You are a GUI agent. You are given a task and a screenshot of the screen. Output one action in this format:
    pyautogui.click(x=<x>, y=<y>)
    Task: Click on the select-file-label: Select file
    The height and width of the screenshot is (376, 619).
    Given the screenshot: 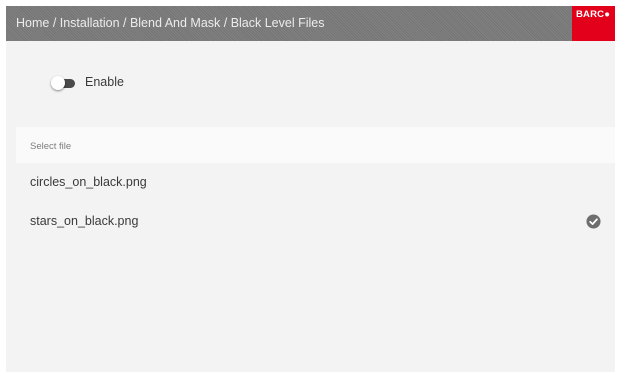 What is the action you would take?
    pyautogui.click(x=51, y=146)
    